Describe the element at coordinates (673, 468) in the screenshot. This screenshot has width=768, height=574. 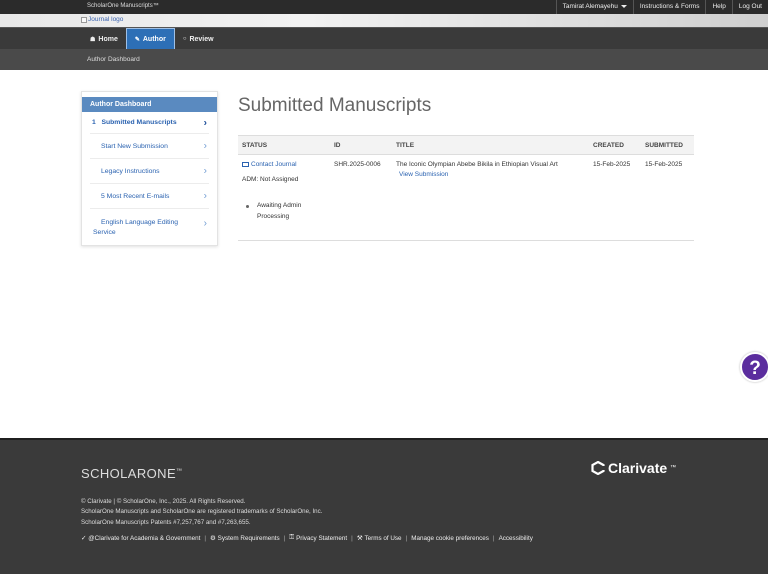
I see `clarivate-tm: ™` at that location.